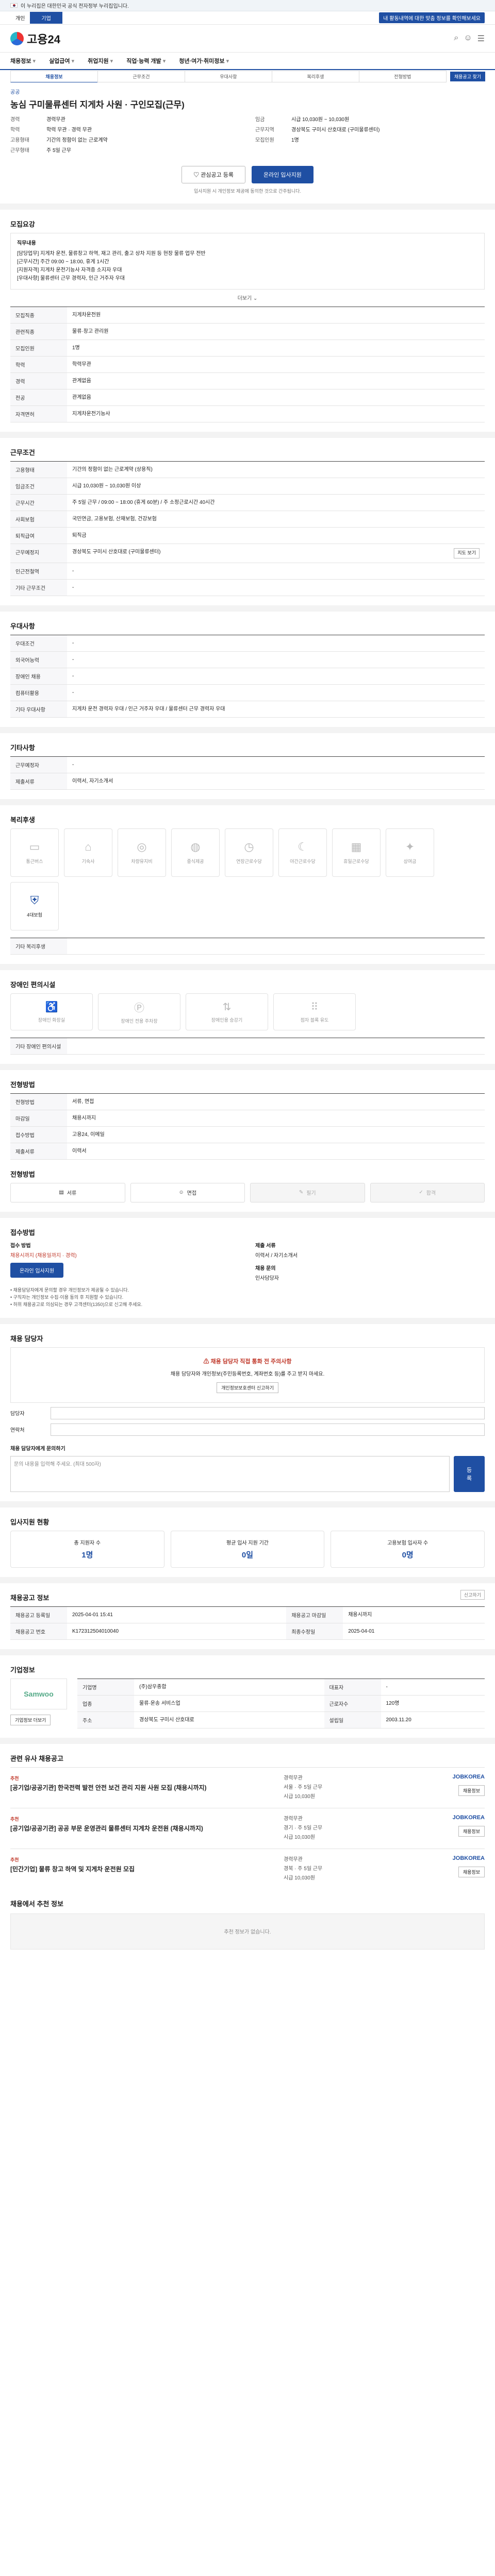 The height and width of the screenshot is (2576, 495). What do you see at coordinates (481, 38) in the screenshot?
I see `menu-icon: ☰` at bounding box center [481, 38].